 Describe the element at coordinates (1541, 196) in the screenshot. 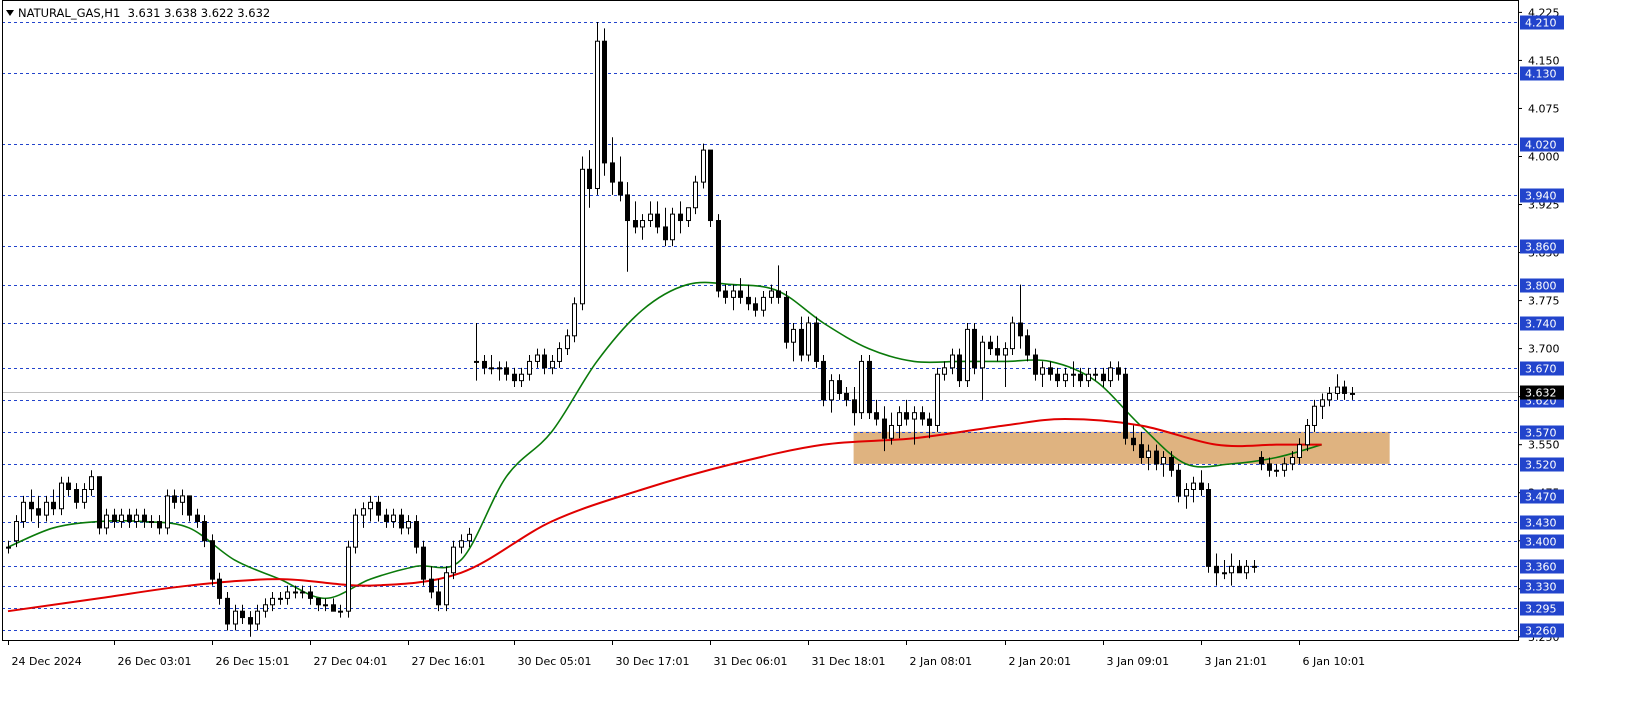

I see `level-label: 3.940` at that location.